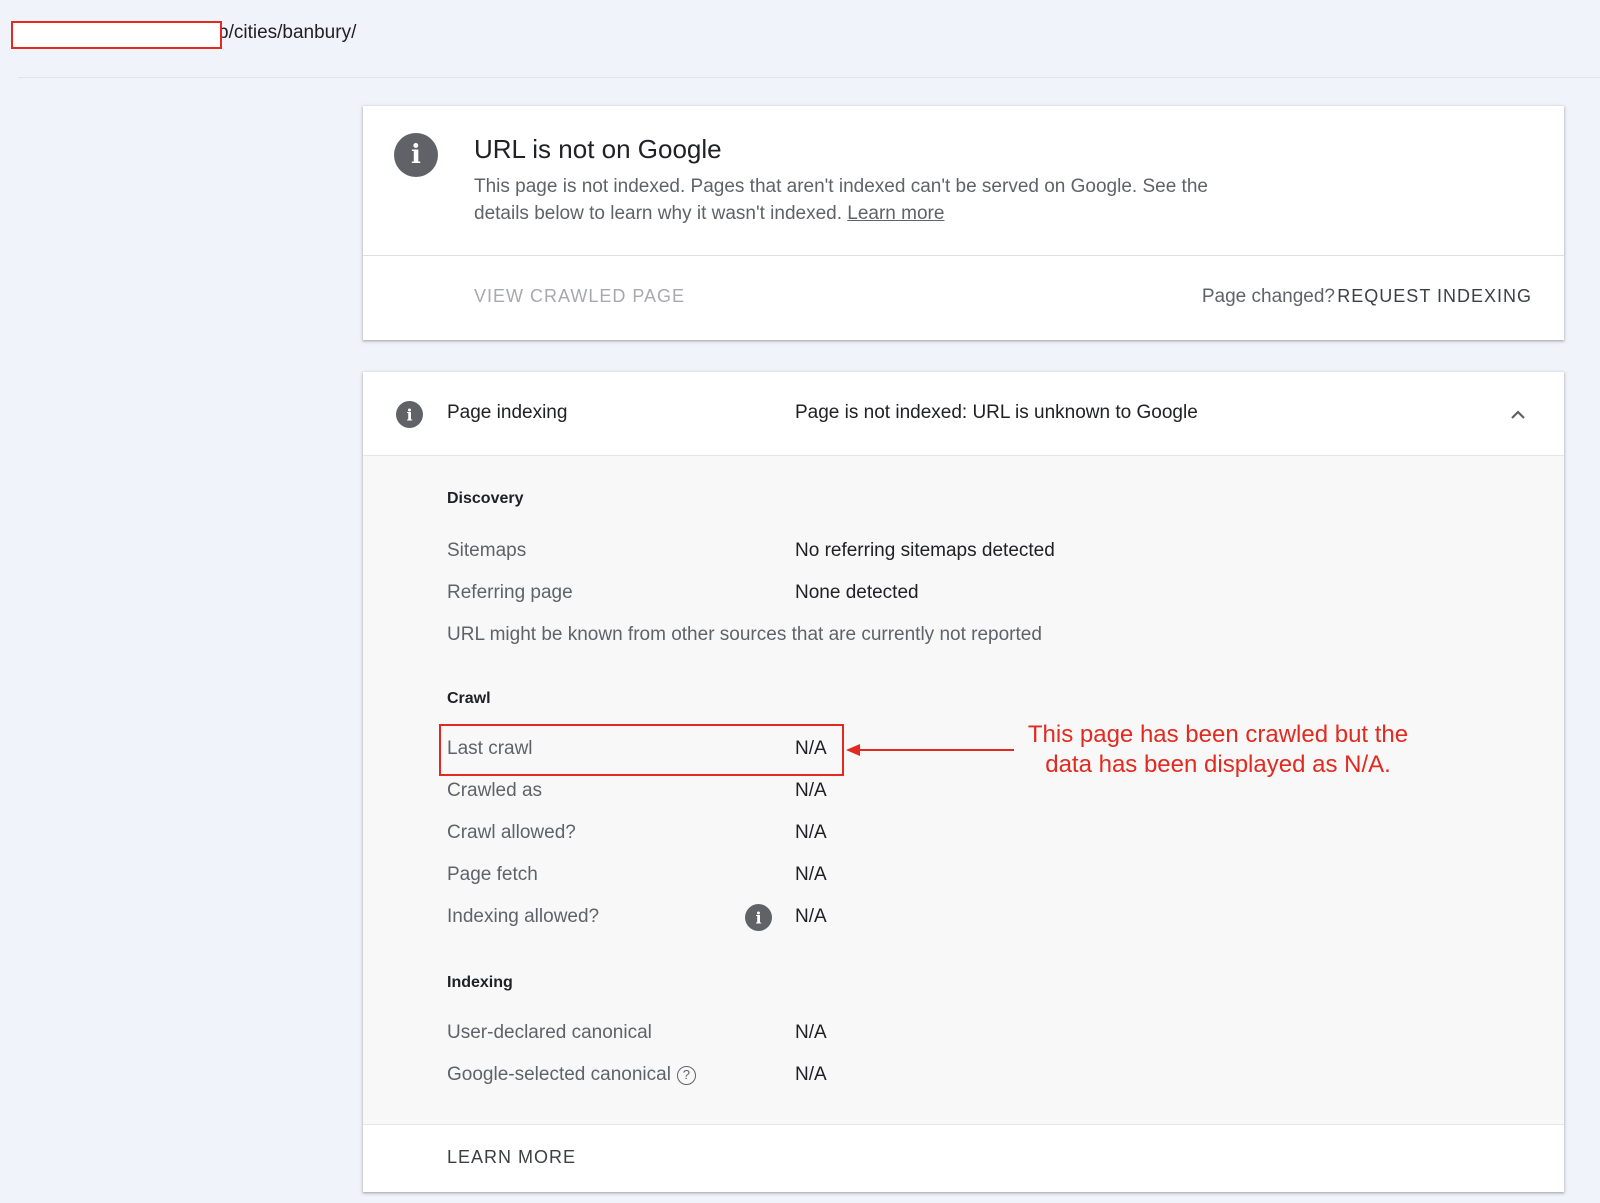  What do you see at coordinates (598, 149) in the screenshot?
I see `status-title: URL is not on Google` at bounding box center [598, 149].